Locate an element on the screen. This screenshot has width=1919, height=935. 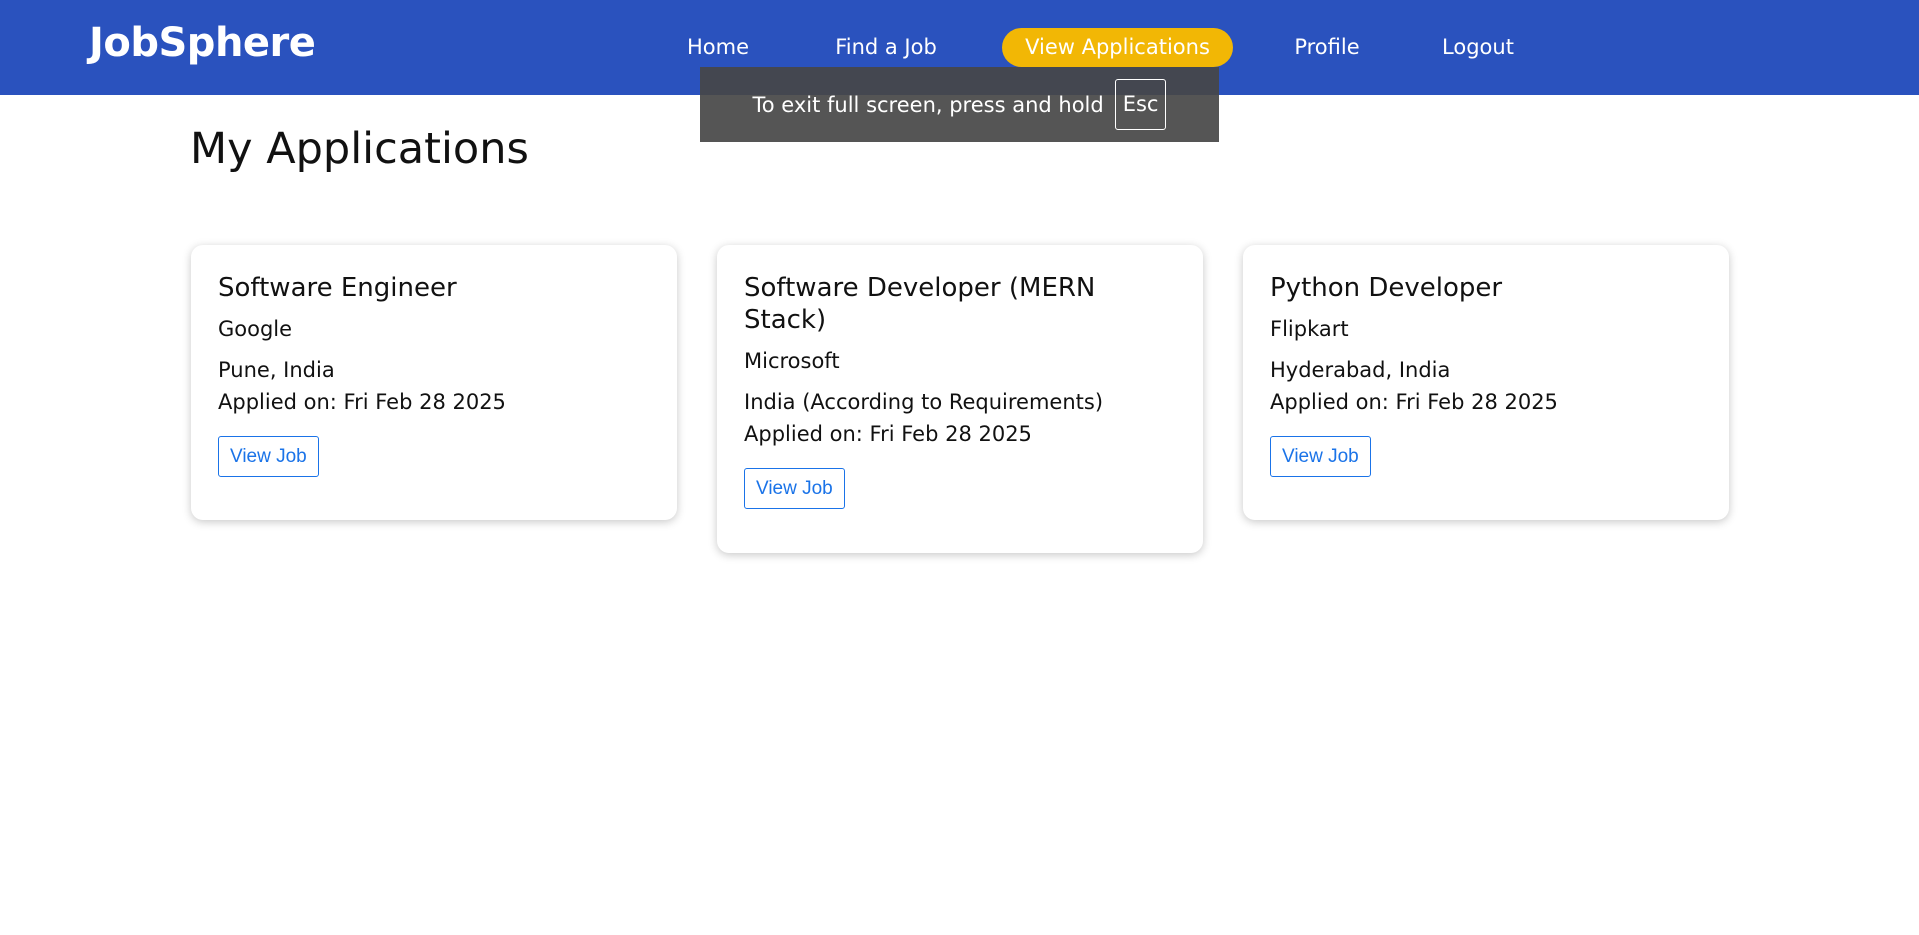
nav-view-applications-link: View Applications is located at coordinates (1117, 47).